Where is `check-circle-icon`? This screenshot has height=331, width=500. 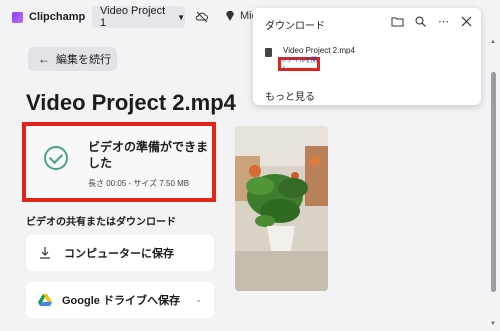 check-circle-icon is located at coordinates (56, 158).